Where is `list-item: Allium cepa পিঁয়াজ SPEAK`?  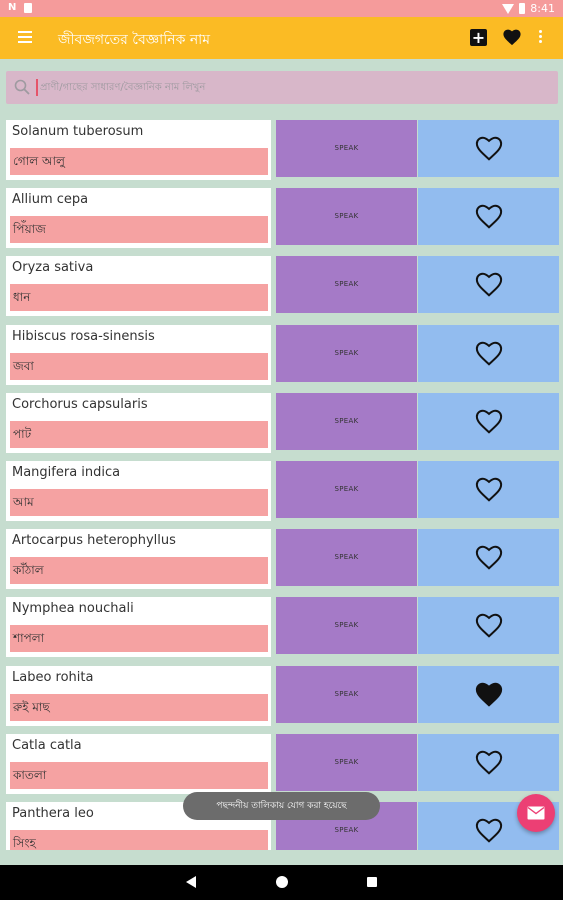 list-item: Allium cepa পিঁয়াজ SPEAK is located at coordinates (281, 218).